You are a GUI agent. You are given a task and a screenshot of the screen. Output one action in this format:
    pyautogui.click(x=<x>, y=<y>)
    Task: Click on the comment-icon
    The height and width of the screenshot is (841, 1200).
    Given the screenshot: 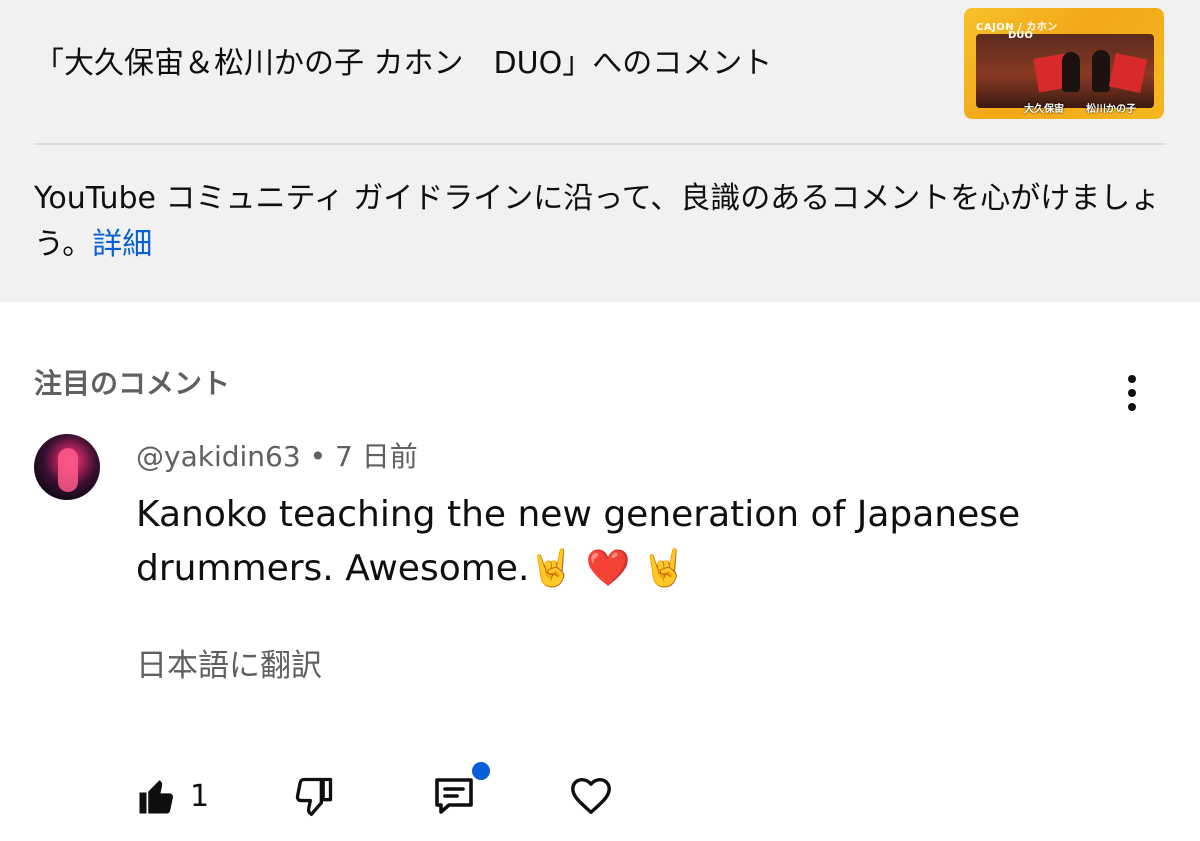 What is the action you would take?
    pyautogui.click(x=454, y=796)
    